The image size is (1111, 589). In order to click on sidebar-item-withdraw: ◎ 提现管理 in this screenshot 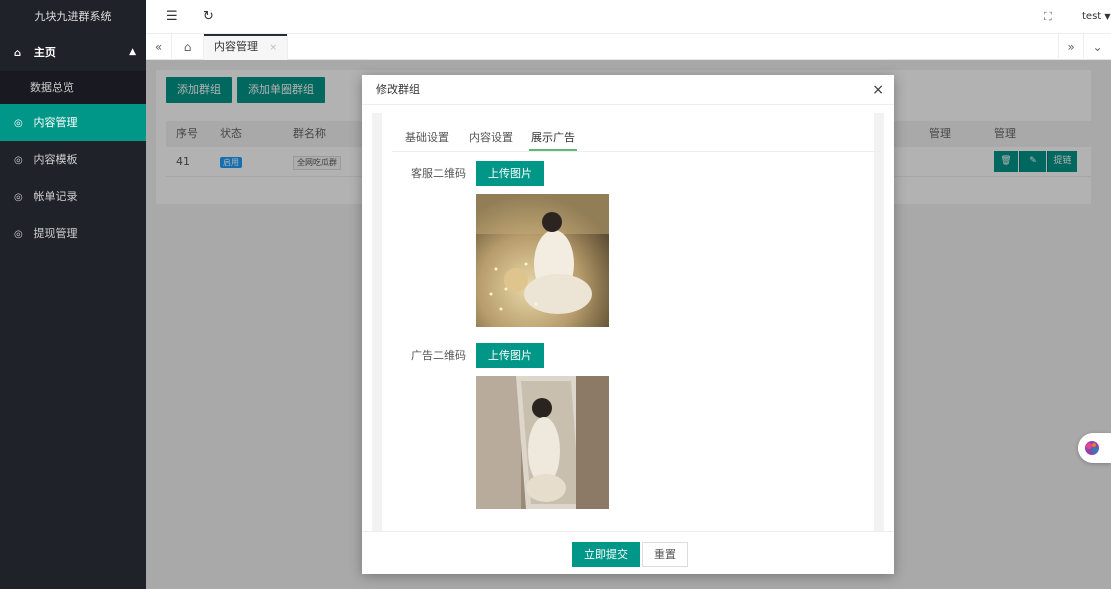, I will do `click(73, 233)`.